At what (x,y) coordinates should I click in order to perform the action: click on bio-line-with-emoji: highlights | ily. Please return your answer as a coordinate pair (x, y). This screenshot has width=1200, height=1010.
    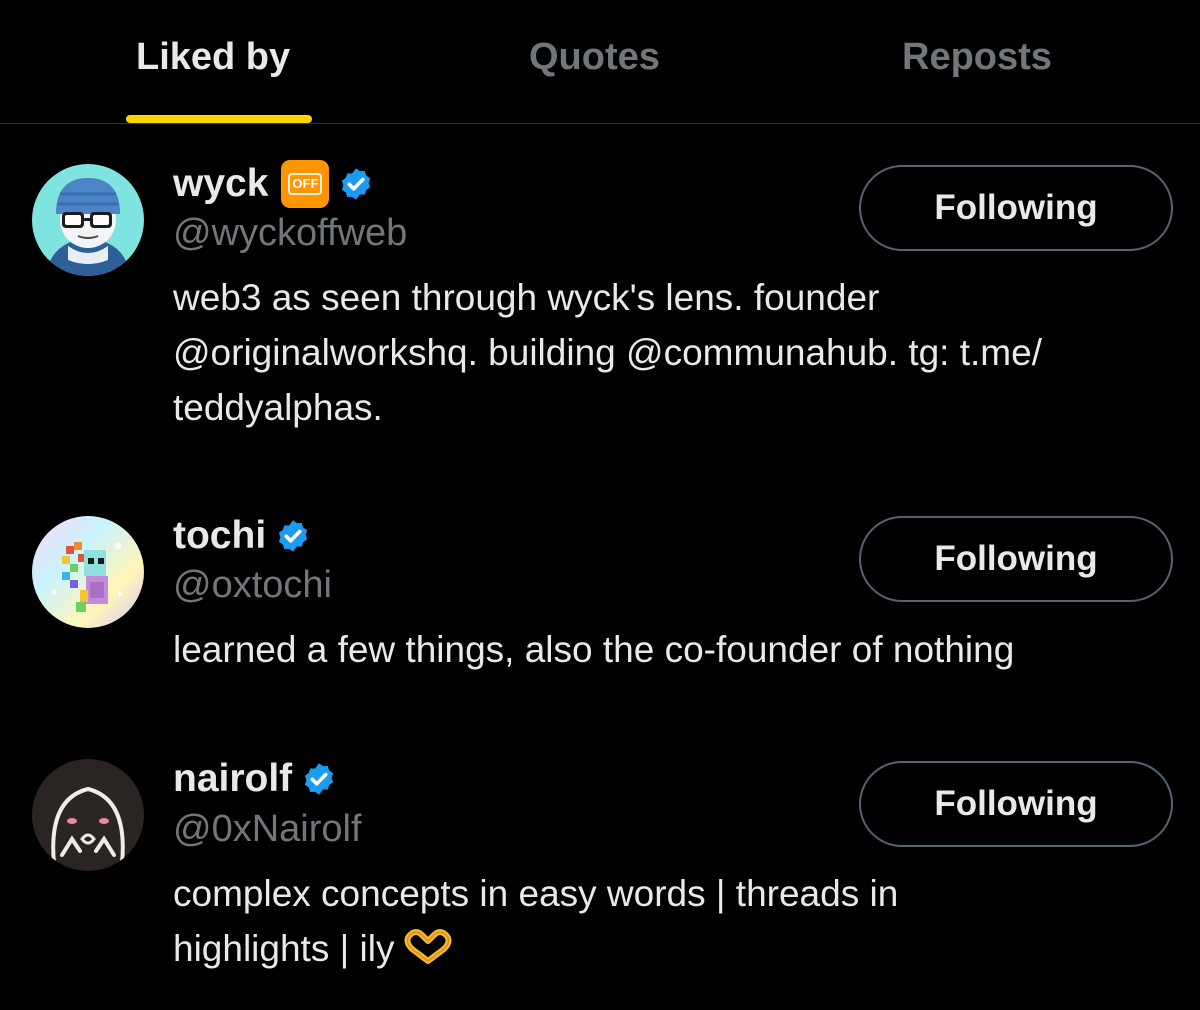
    Looking at the image, I should click on (673, 948).